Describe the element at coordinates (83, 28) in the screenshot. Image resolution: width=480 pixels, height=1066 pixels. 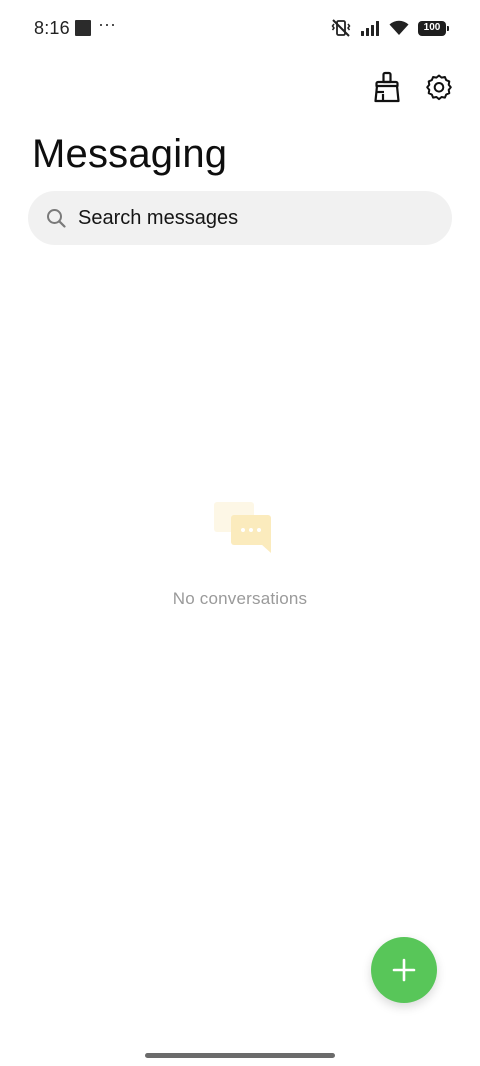
I see `notification-square-icon` at that location.